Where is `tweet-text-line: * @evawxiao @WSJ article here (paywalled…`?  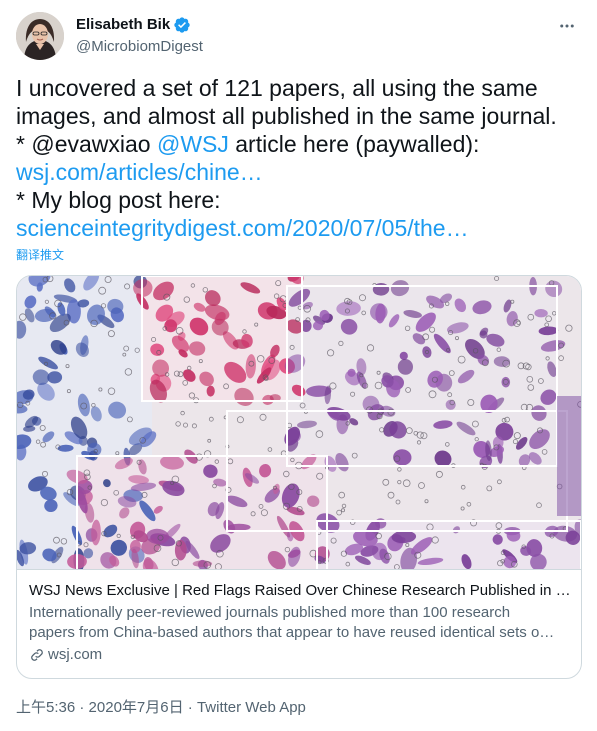 tweet-text-line: * @evawxiao @WSJ article here (paywalled… is located at coordinates (299, 144).